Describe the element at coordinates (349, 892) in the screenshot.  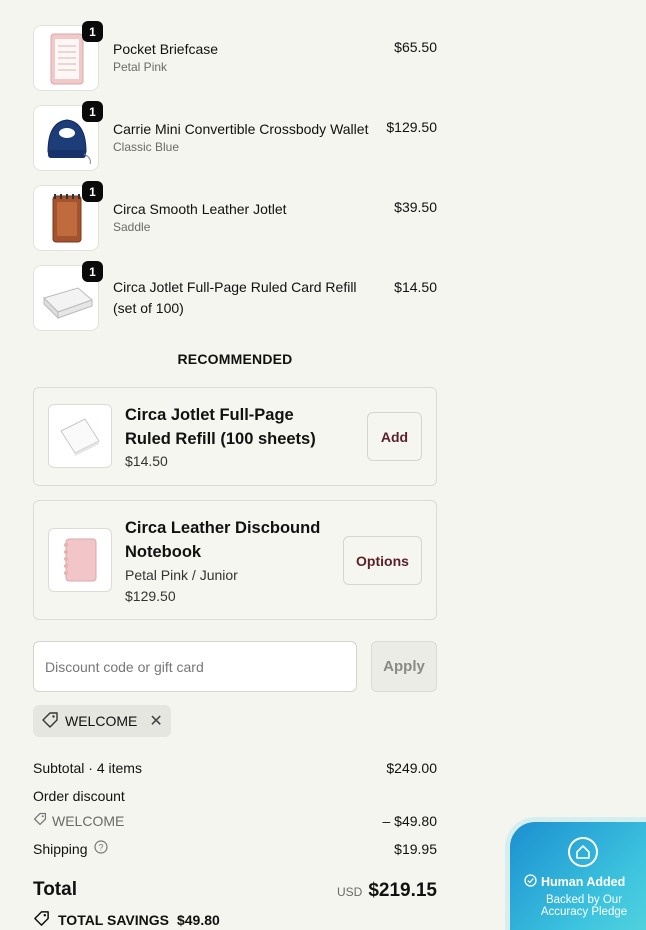
I see `currency-code: USD` at that location.